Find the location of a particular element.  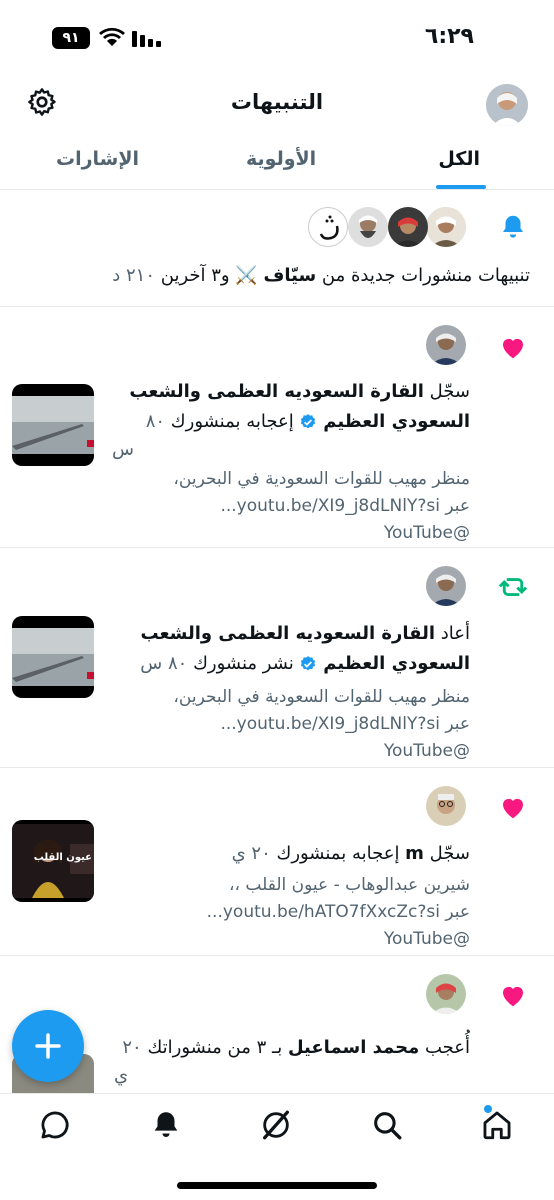

home-indicator is located at coordinates (277, 1185).